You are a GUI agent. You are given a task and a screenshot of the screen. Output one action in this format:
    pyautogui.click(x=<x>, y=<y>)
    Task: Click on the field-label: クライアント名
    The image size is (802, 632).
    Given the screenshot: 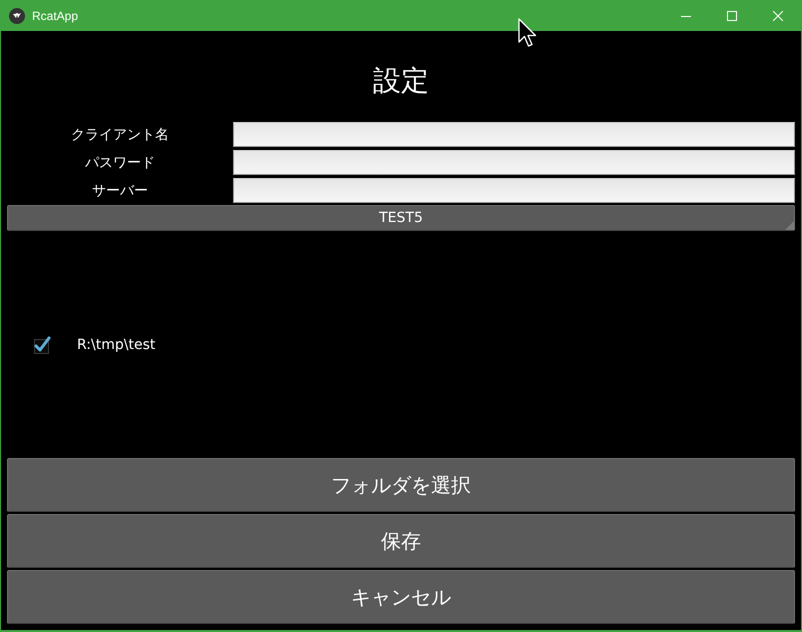 What is the action you would take?
    pyautogui.click(x=120, y=135)
    